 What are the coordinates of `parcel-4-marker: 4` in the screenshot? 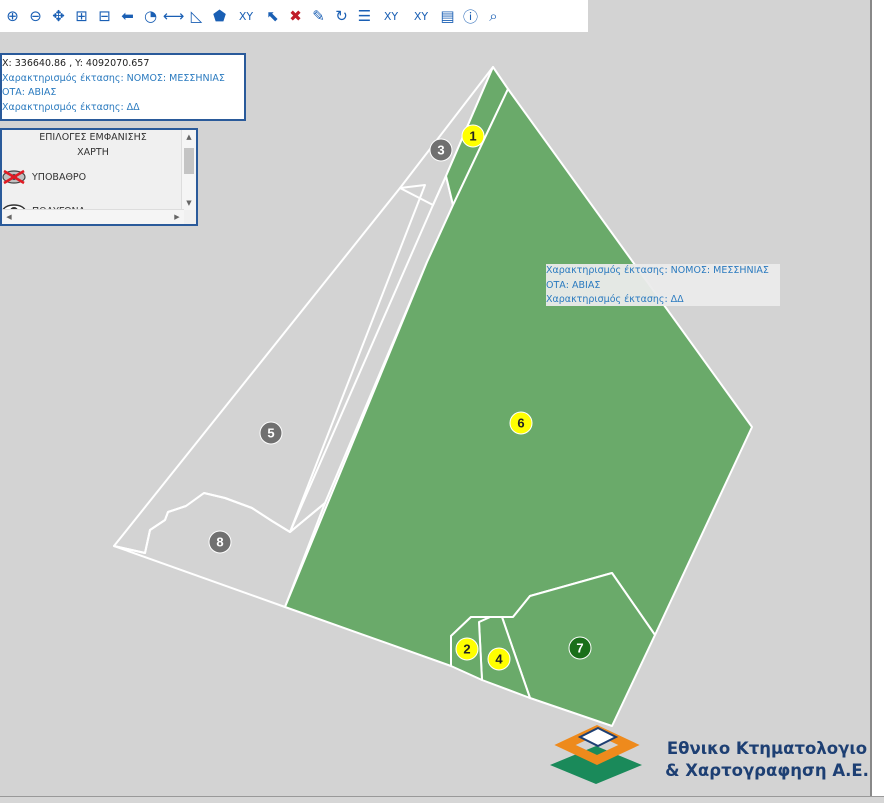 It's located at (499, 659).